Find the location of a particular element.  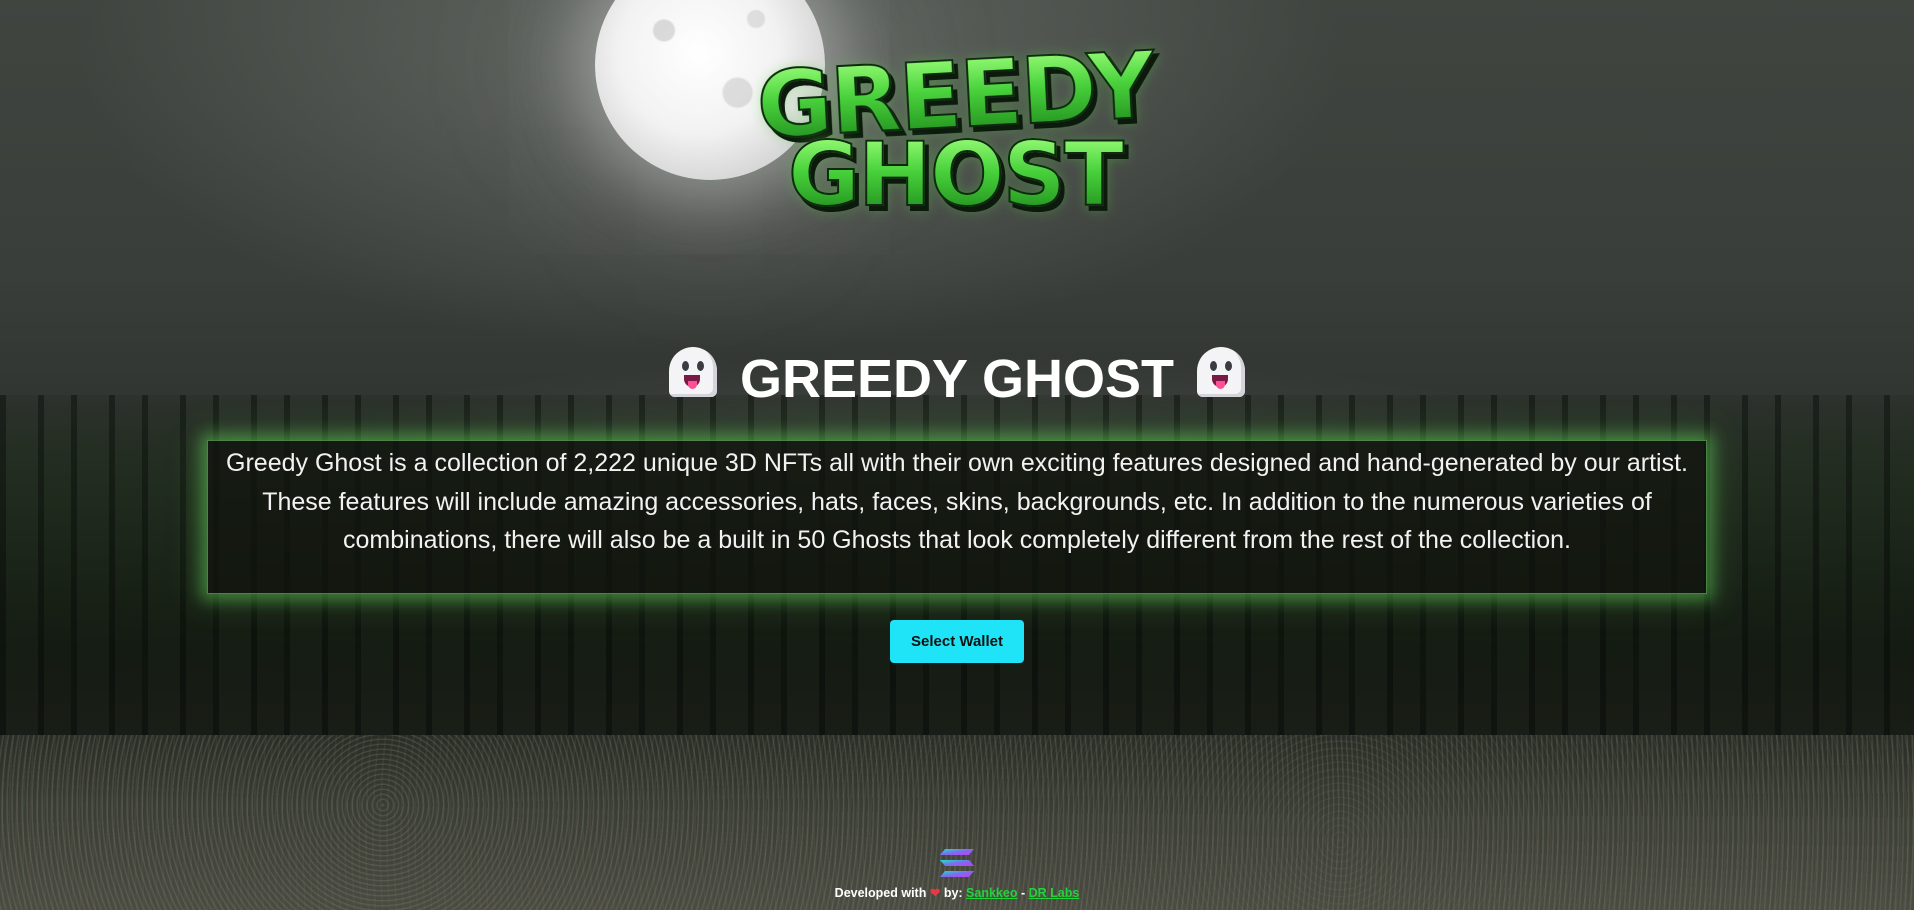

solana-logo-icon is located at coordinates (957, 863).